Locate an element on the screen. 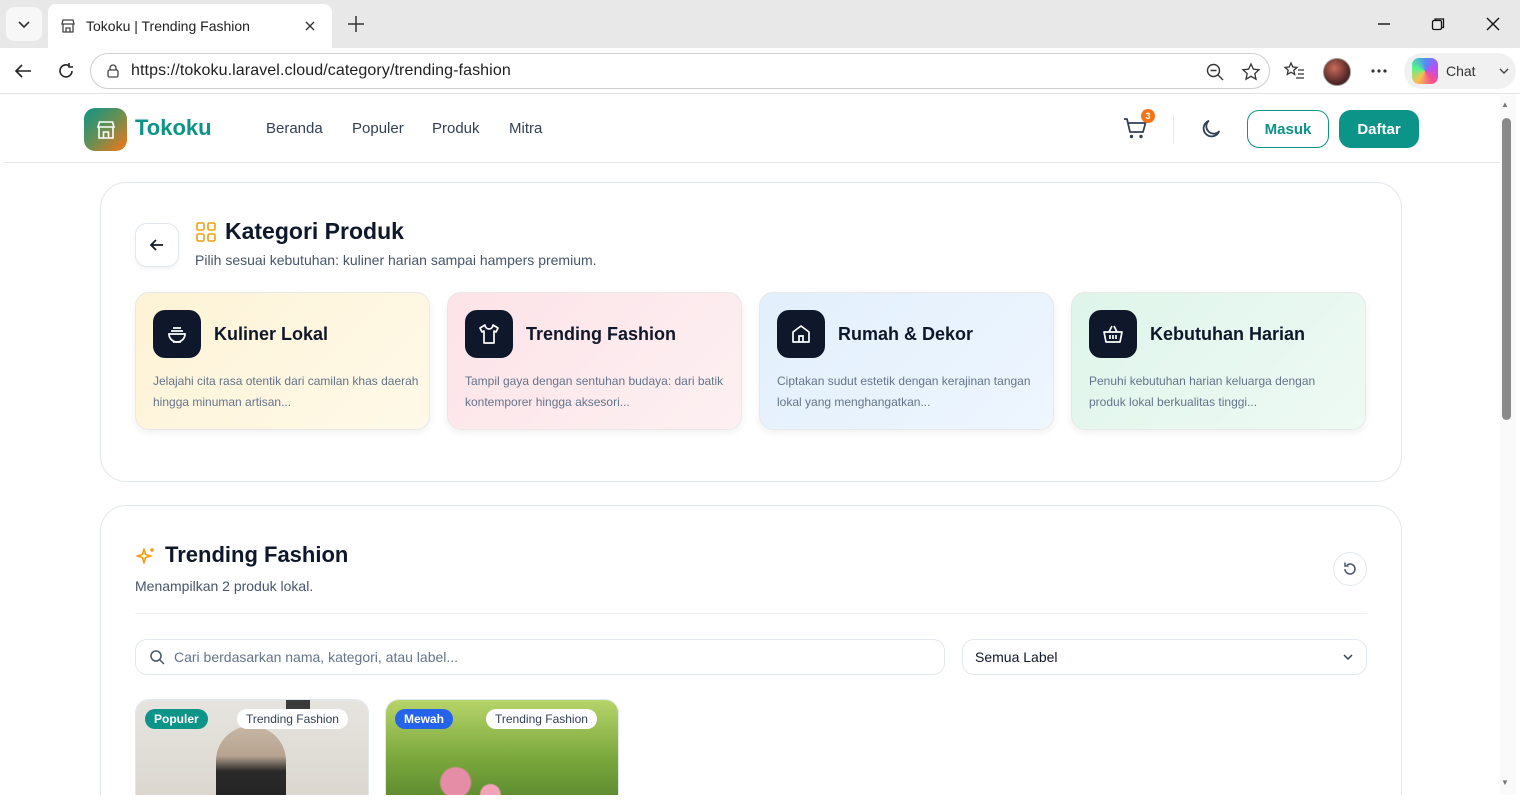 Image resolution: width=1520 pixels, height=800 pixels. minimize-button is located at coordinates (1384, 24).